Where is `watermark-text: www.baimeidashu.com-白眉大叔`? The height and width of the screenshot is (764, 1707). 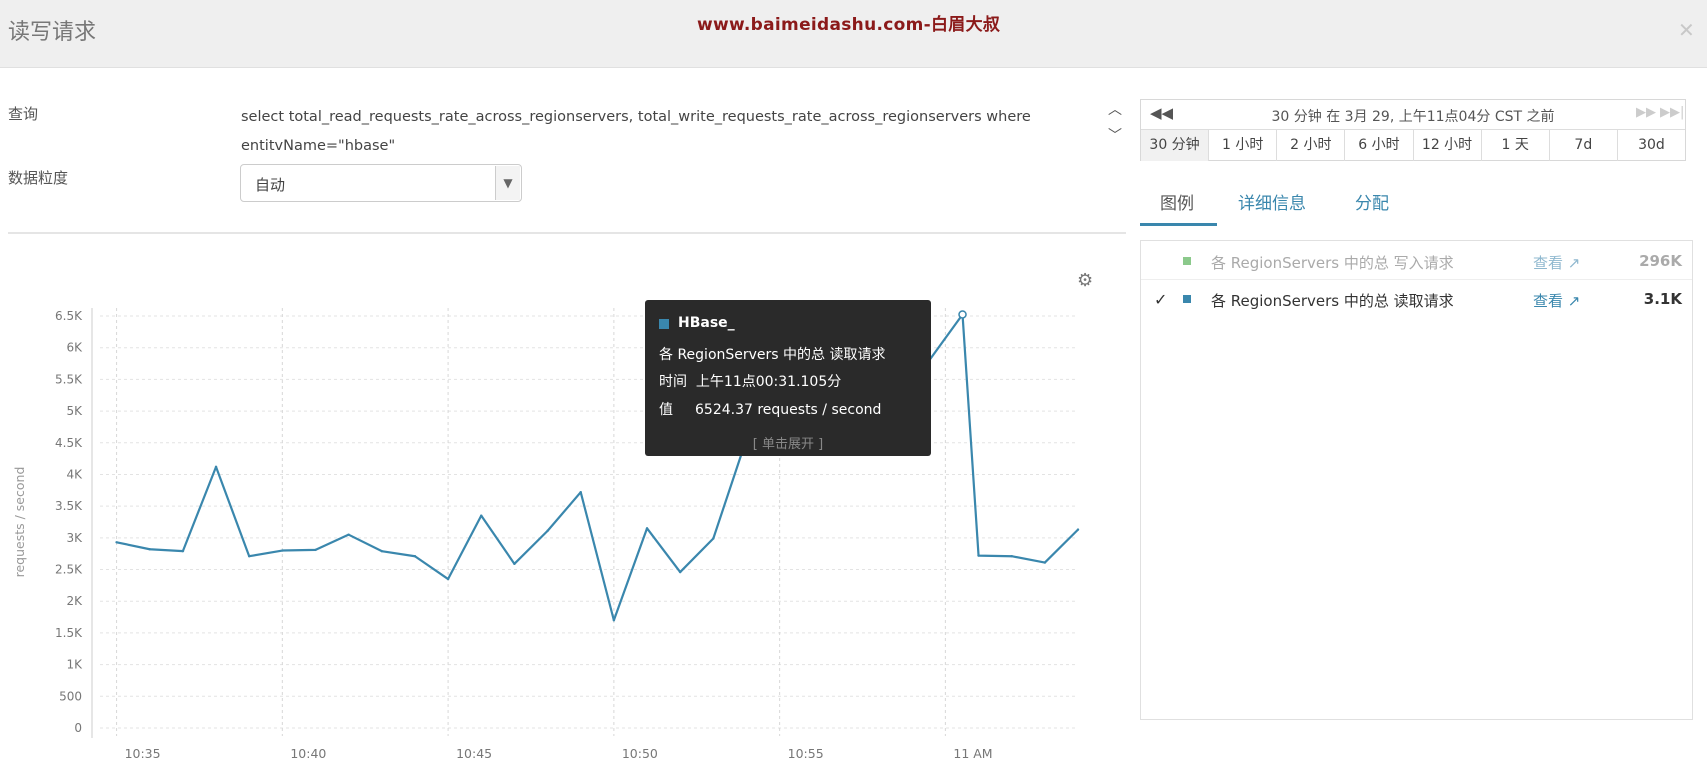 watermark-text: www.baimeidashu.com-白眉大叔 is located at coordinates (849, 25).